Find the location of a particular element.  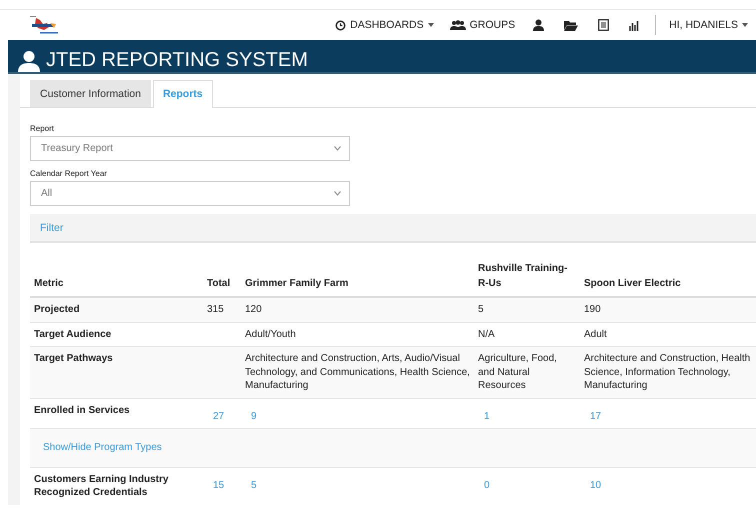

count-link: 27 is located at coordinates (215, 416).